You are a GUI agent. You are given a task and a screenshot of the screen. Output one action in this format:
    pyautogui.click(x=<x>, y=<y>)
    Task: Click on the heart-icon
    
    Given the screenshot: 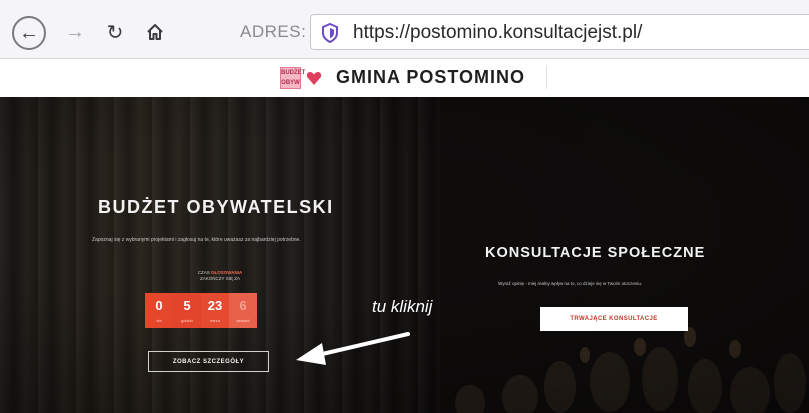 What is the action you would take?
    pyautogui.click(x=314, y=78)
    